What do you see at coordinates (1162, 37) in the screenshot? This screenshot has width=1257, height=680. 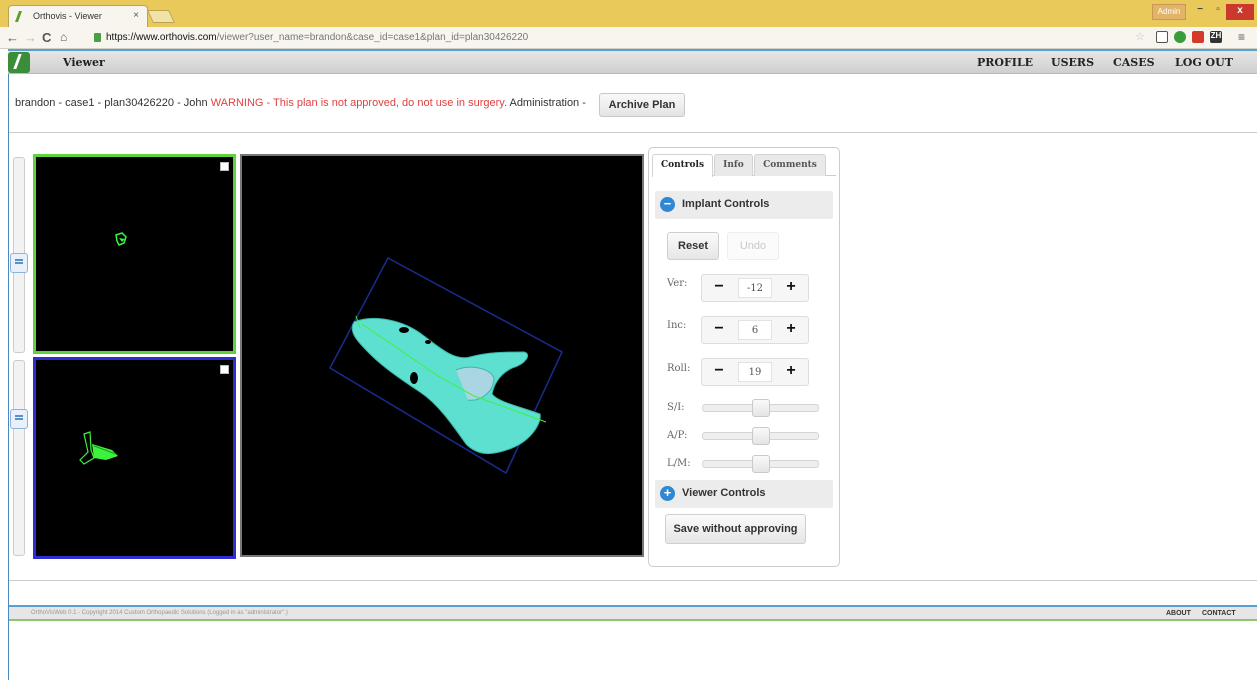 I see `cast-icon` at bounding box center [1162, 37].